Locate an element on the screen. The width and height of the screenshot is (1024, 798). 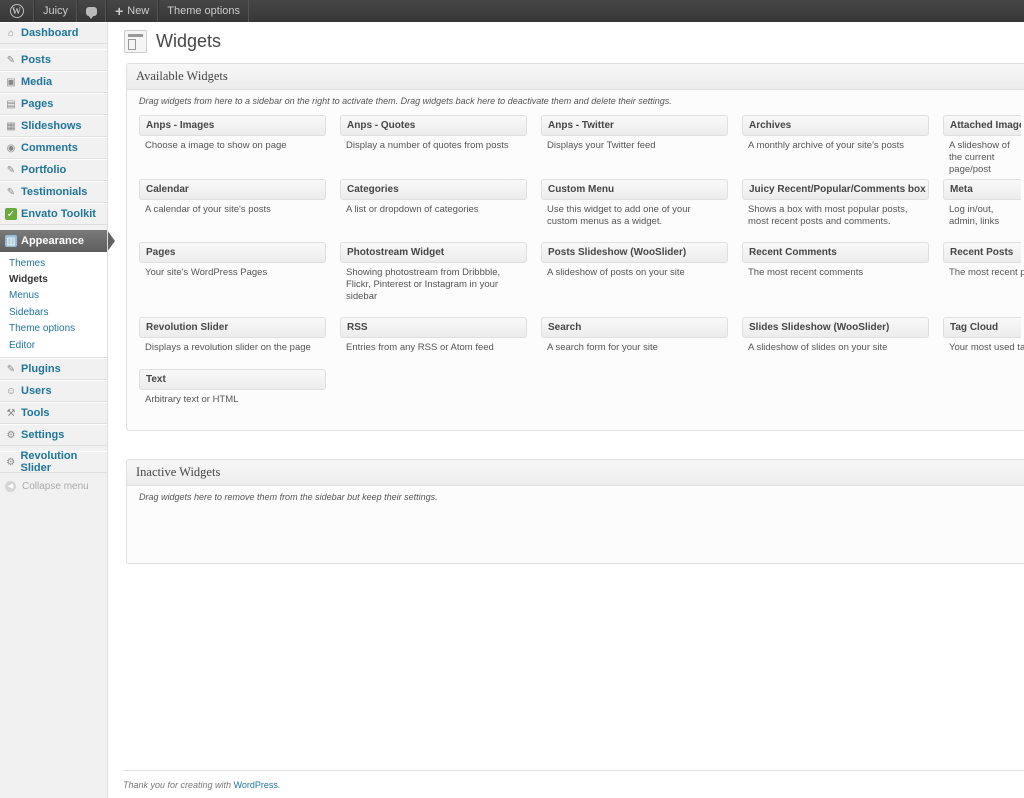
menu-label: Slideshows is located at coordinates (51, 126).